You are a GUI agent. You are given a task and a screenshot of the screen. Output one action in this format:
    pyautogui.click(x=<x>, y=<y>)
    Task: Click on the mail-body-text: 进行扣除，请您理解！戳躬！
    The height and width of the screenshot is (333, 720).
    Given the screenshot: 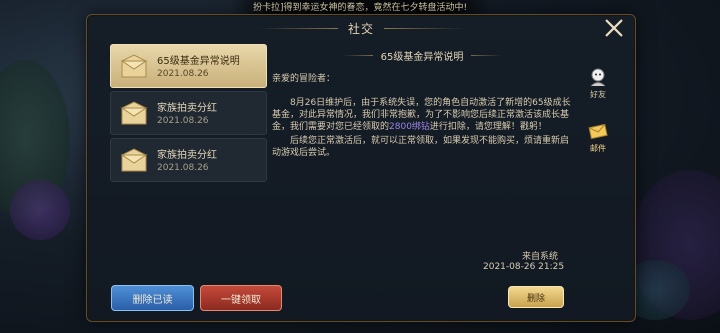 What is the action you would take?
    pyautogui.click(x=488, y=127)
    